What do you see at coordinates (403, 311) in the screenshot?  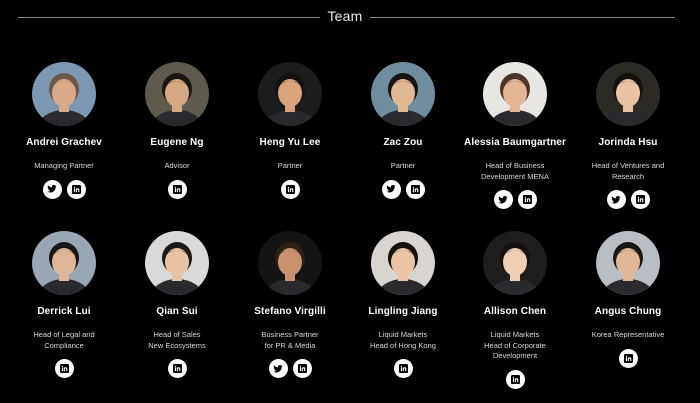 I see `member-name: Lingling Jiang` at bounding box center [403, 311].